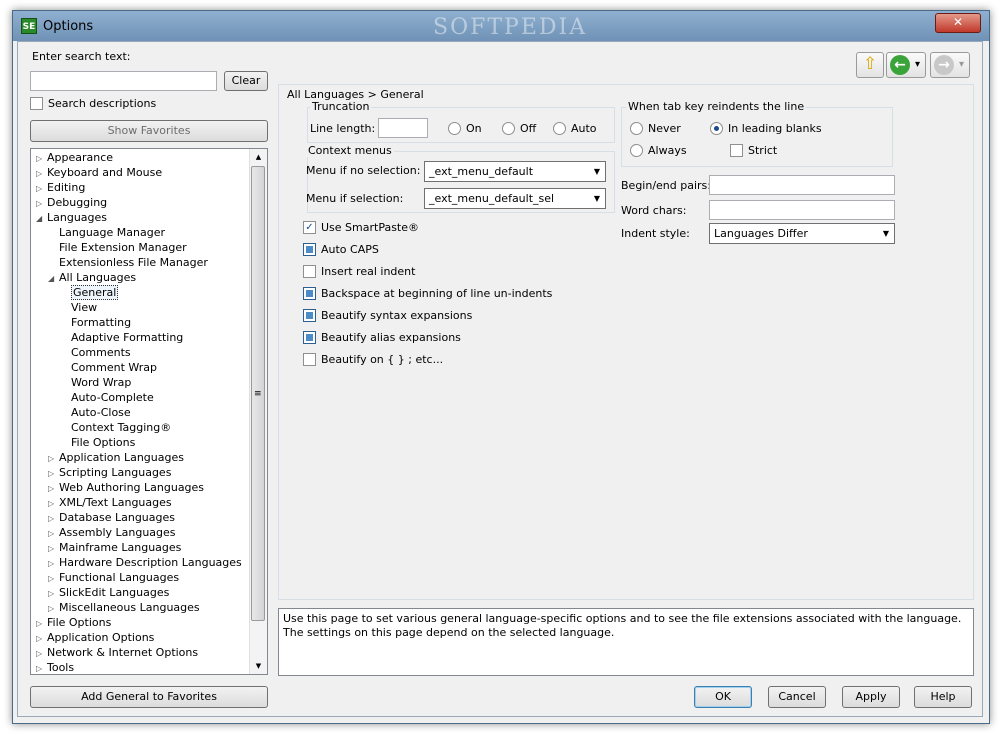 This screenshot has width=1008, height=743. I want to click on tab-reindent-legend: When tab key reindents the line, so click(716, 106).